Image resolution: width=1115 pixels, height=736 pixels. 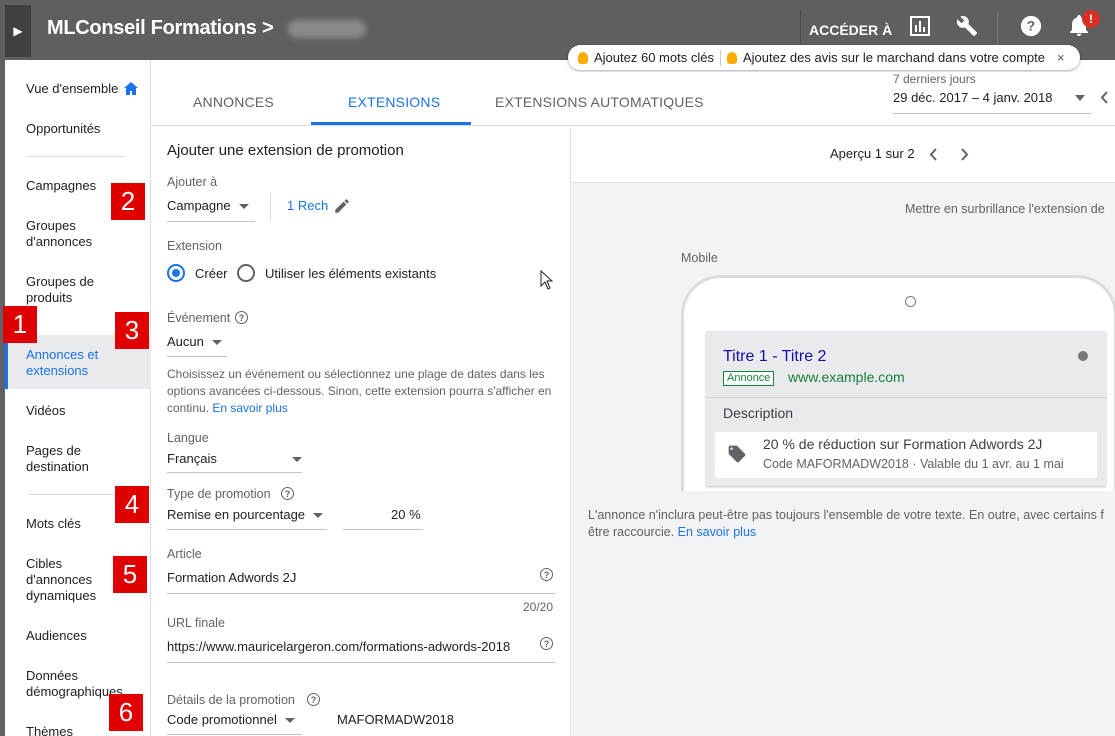 I want to click on tab-ads: ANNONCES, so click(x=233, y=102).